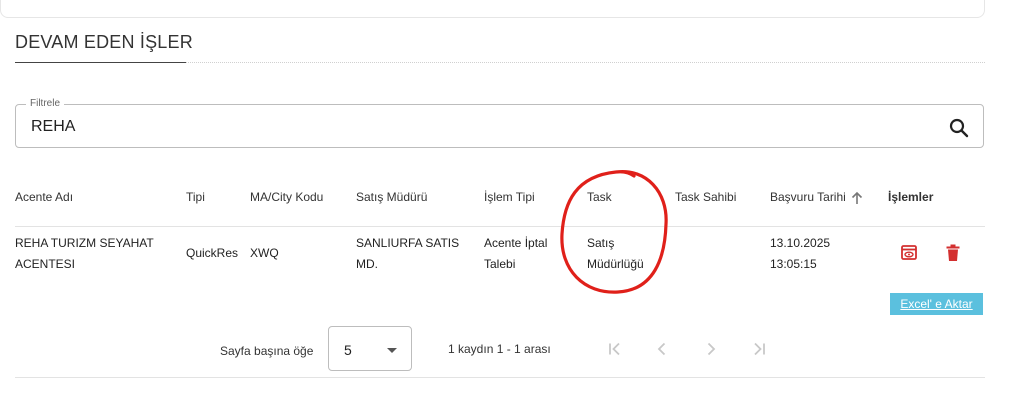  I want to click on page-size-value: 5, so click(348, 350).